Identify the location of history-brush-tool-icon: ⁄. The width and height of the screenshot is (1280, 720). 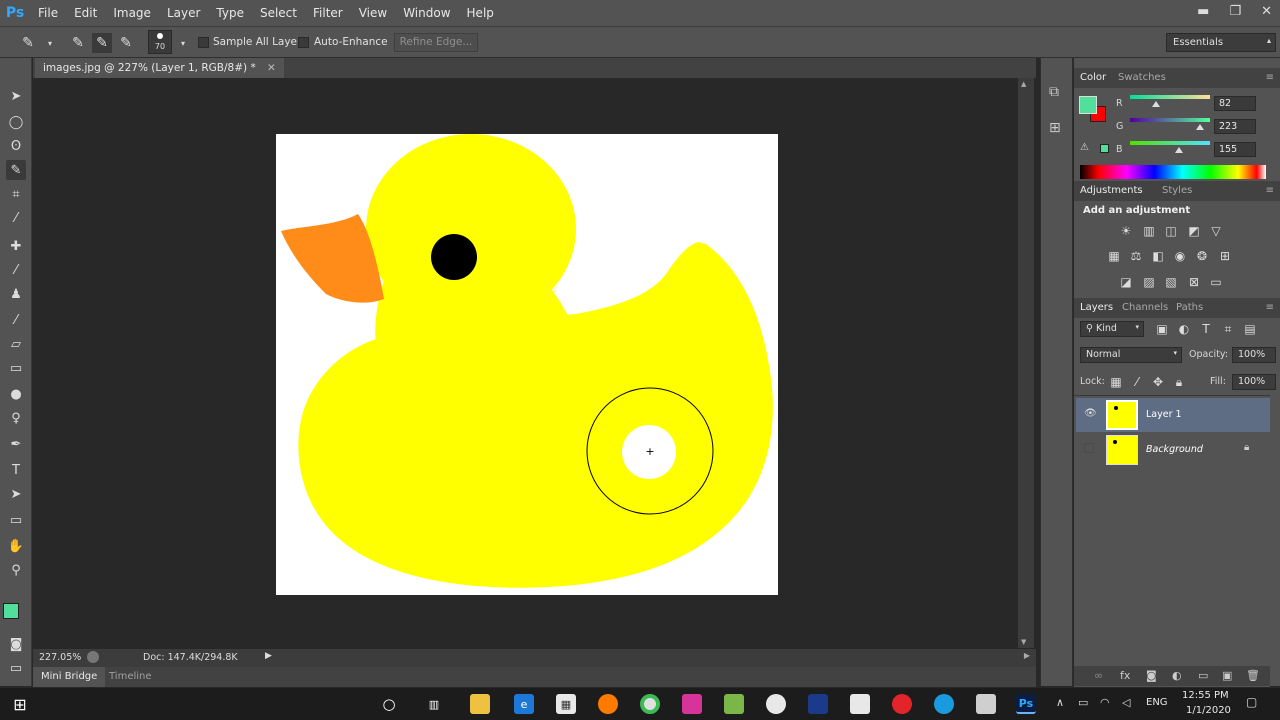
(16, 320).